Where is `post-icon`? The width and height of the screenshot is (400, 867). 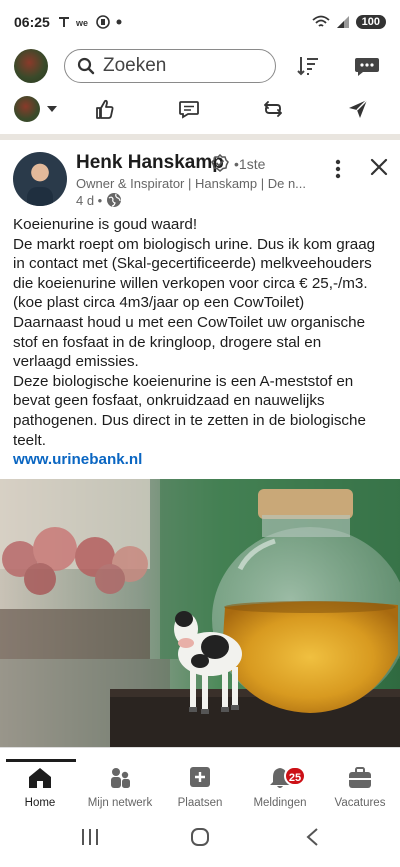 post-icon is located at coordinates (200, 777).